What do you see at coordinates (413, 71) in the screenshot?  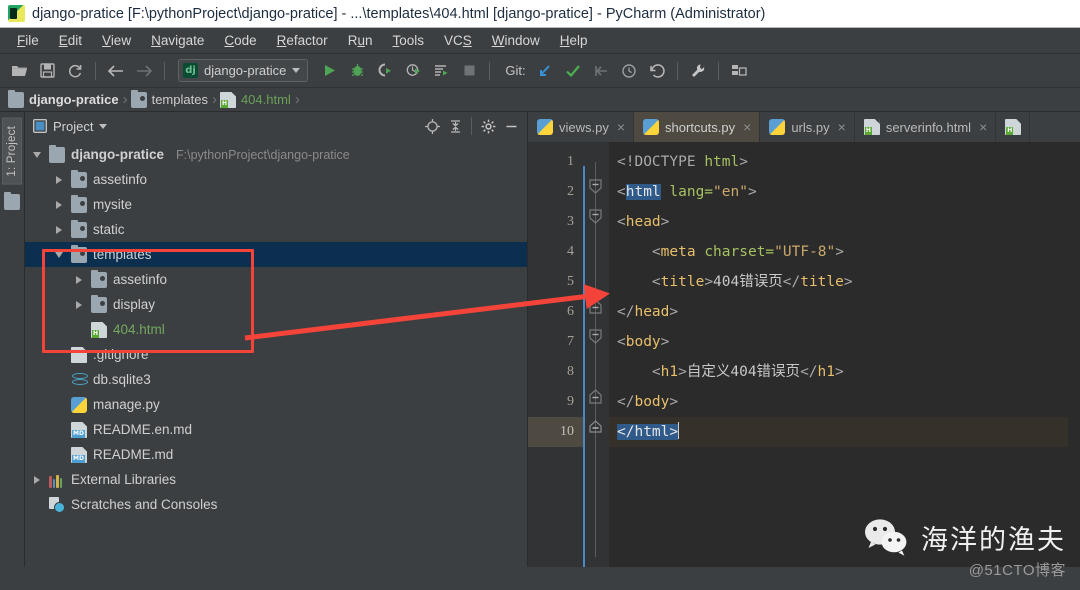 I see `run-profiler-icon` at bounding box center [413, 71].